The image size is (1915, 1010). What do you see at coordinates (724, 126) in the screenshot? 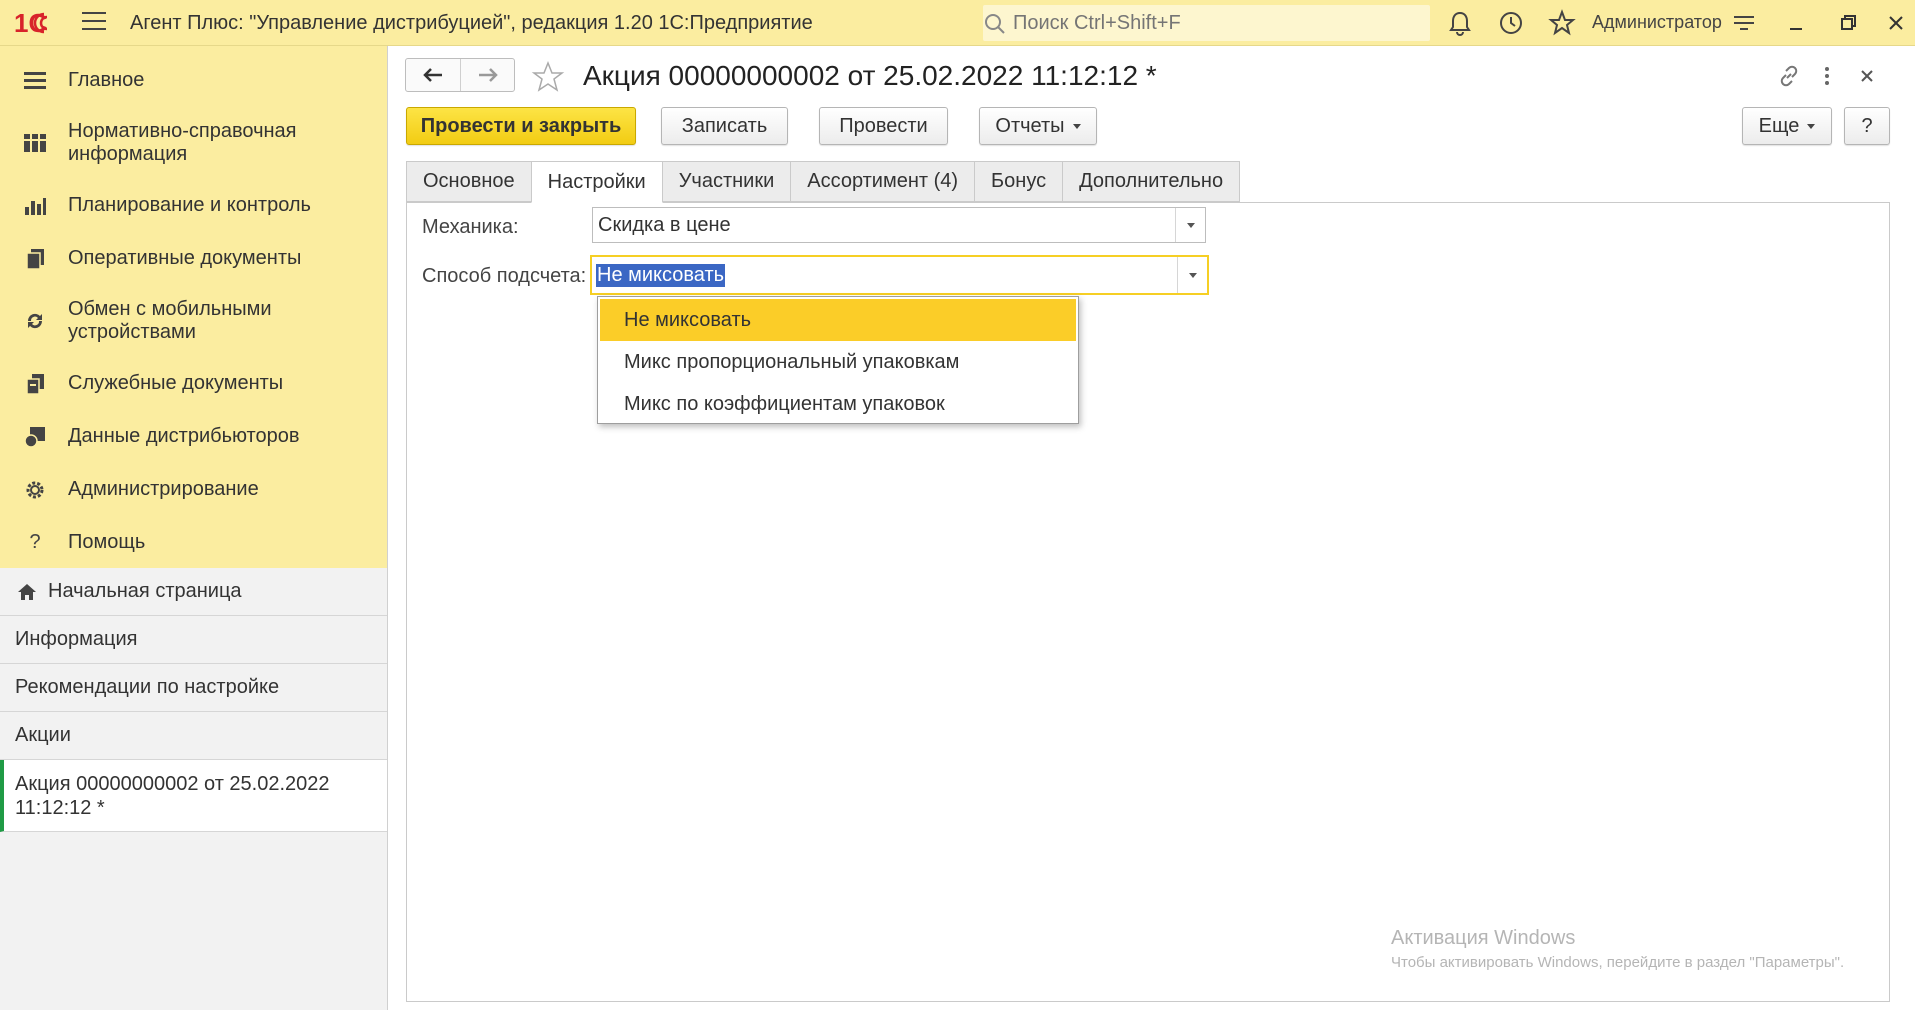
I see `save-button: Записать` at bounding box center [724, 126].